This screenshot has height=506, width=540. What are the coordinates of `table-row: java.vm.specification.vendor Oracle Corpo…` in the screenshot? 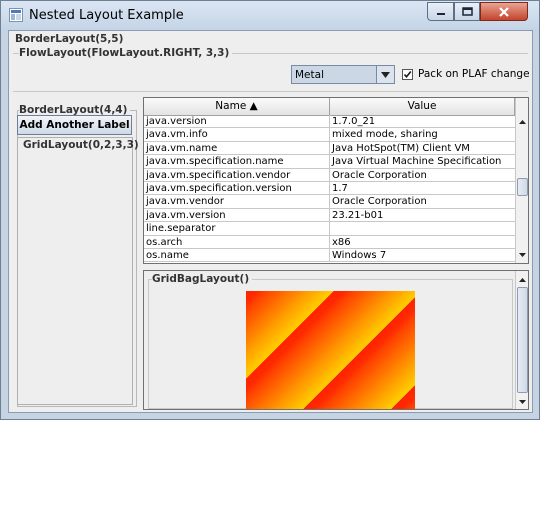 It's located at (329, 175).